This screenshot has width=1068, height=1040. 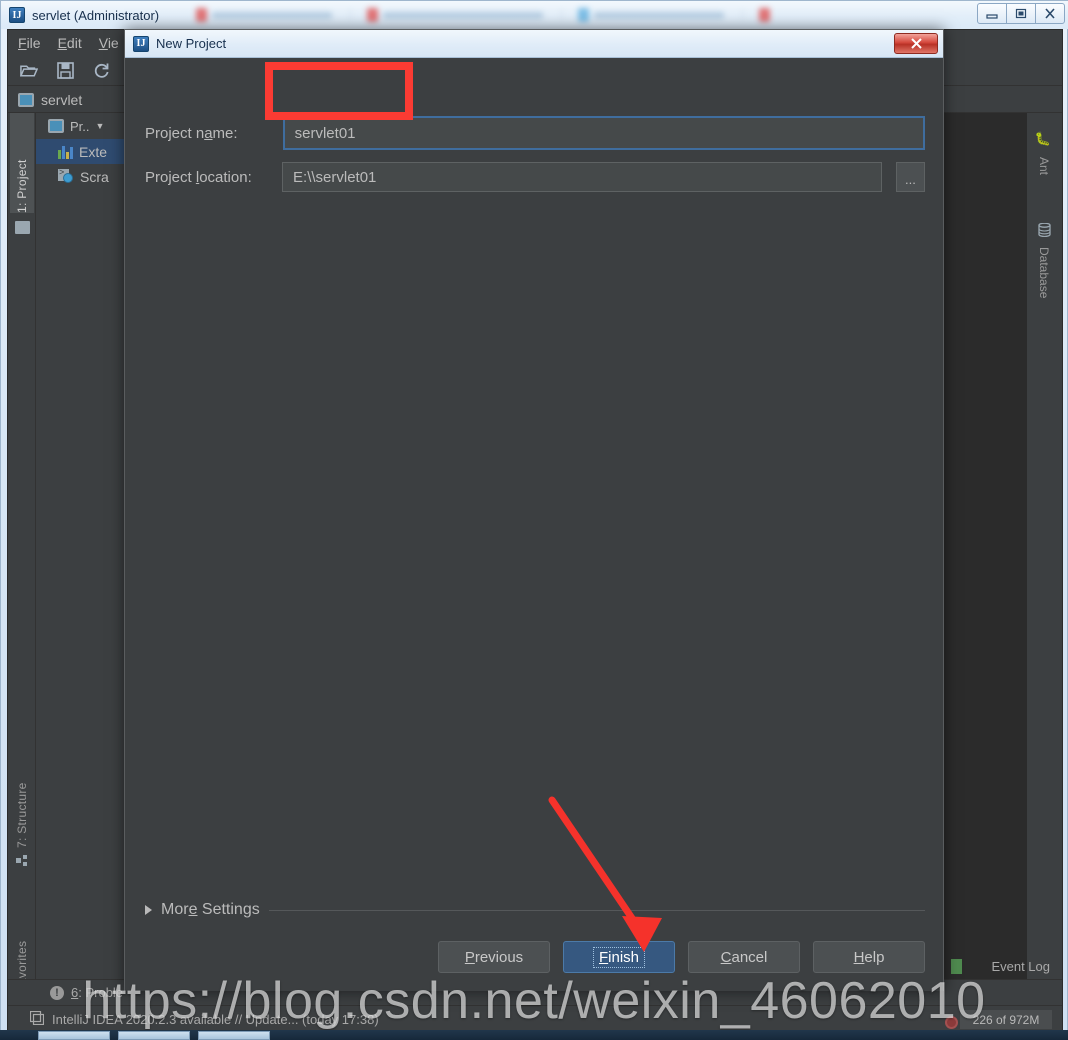 I want to click on tree-item-label: Scra, so click(x=94, y=176).